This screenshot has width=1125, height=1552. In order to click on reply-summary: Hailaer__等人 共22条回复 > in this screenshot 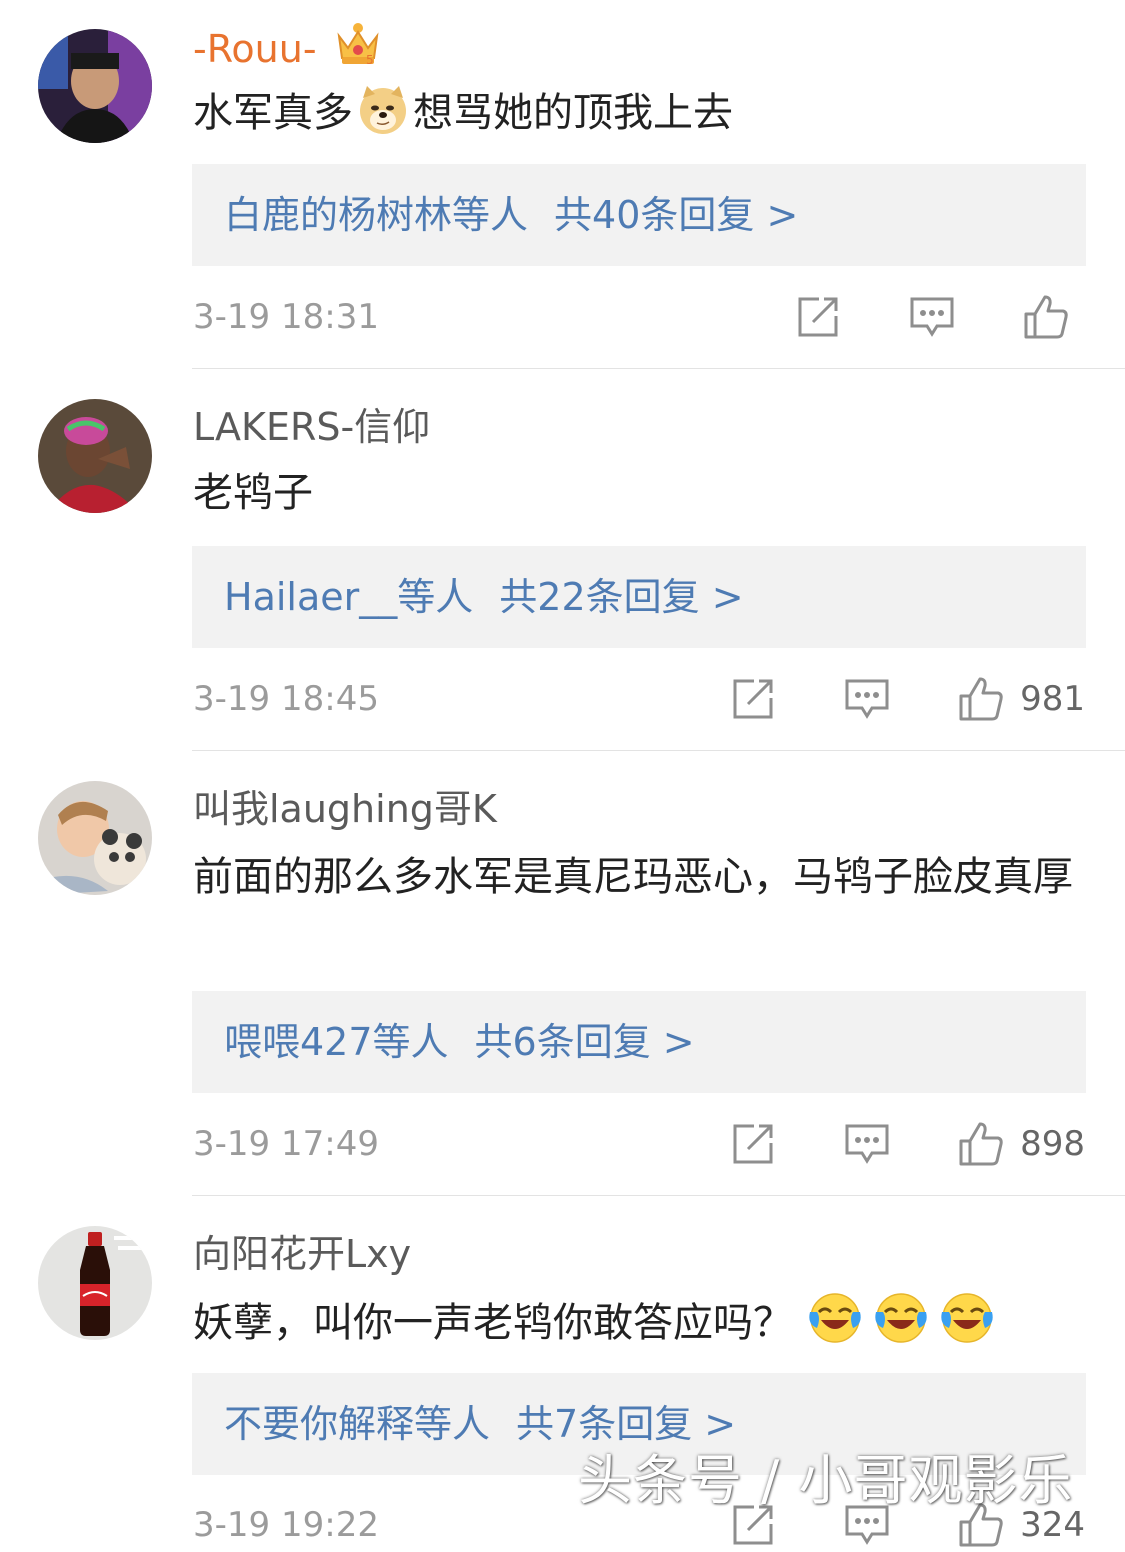, I will do `click(639, 597)`.